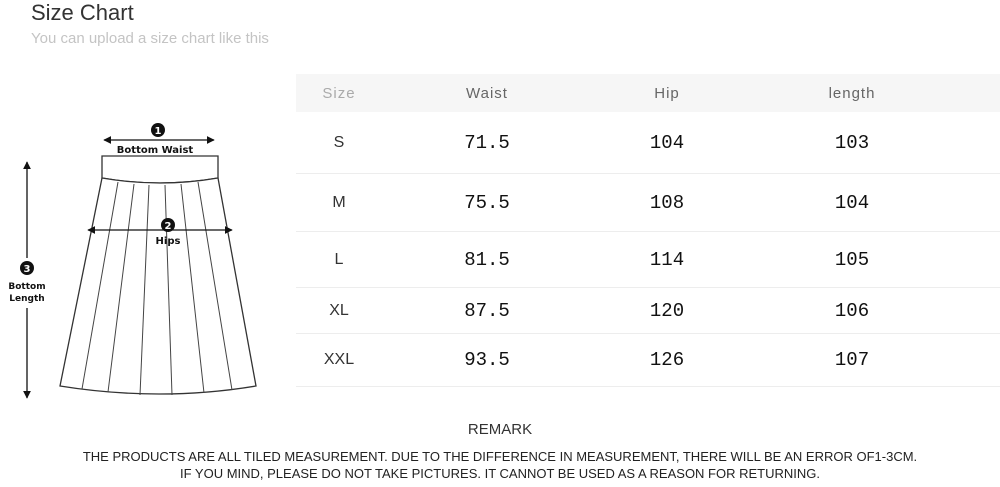 The height and width of the screenshot is (487, 1000). Describe the element at coordinates (168, 241) in the screenshot. I see `hips-label: Hips` at that location.